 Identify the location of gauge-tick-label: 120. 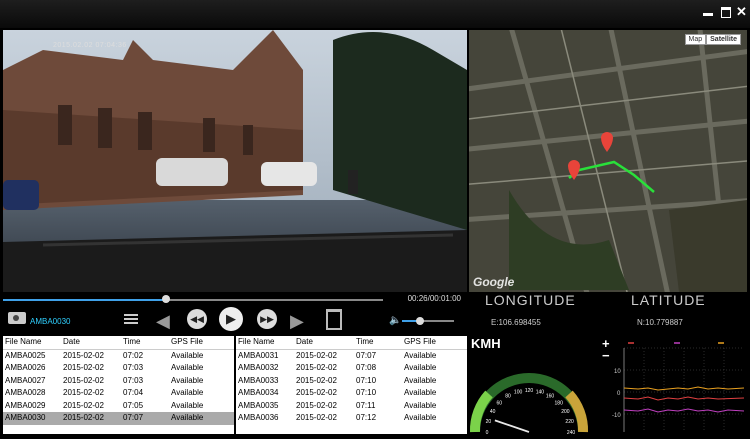
(529, 391).